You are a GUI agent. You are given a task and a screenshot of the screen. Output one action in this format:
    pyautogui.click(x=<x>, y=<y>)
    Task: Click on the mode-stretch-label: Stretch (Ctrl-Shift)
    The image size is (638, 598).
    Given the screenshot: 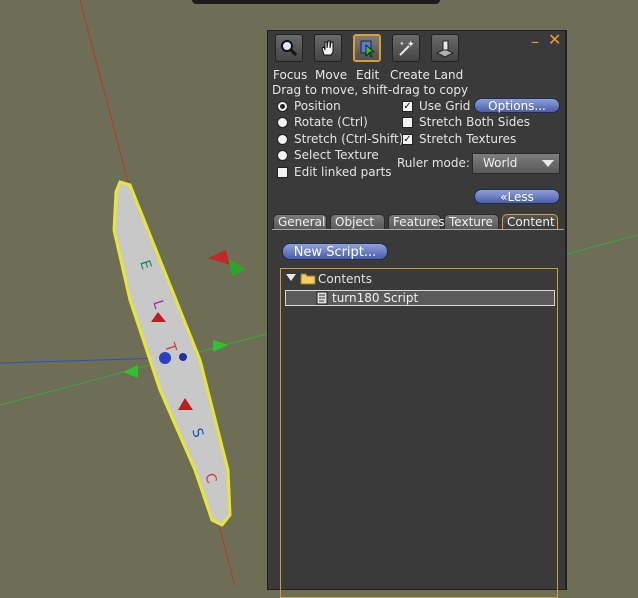 What is the action you would take?
    pyautogui.click(x=349, y=139)
    